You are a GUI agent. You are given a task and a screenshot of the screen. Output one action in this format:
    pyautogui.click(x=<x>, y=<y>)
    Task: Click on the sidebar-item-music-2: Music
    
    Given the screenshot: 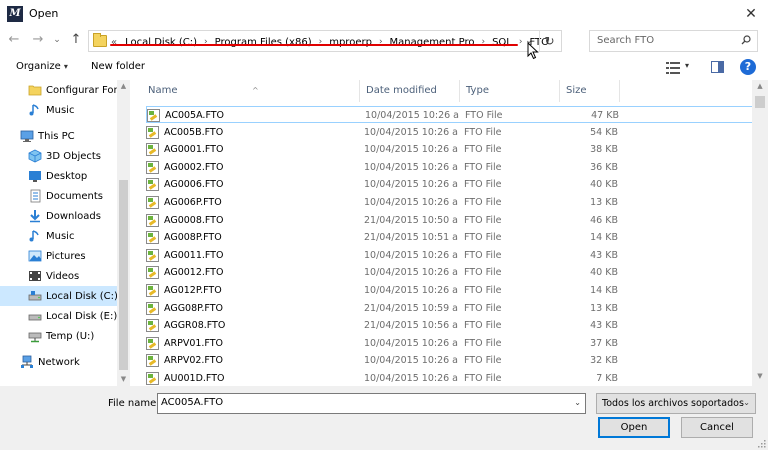 What is the action you would take?
    pyautogui.click(x=58, y=236)
    